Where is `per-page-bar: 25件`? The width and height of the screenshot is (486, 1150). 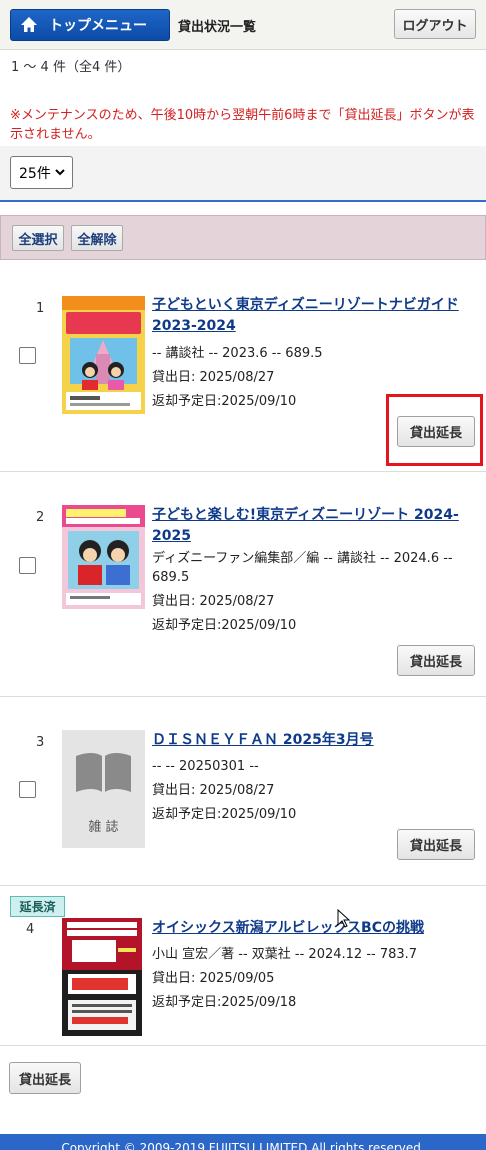 per-page-bar: 25件 is located at coordinates (243, 174).